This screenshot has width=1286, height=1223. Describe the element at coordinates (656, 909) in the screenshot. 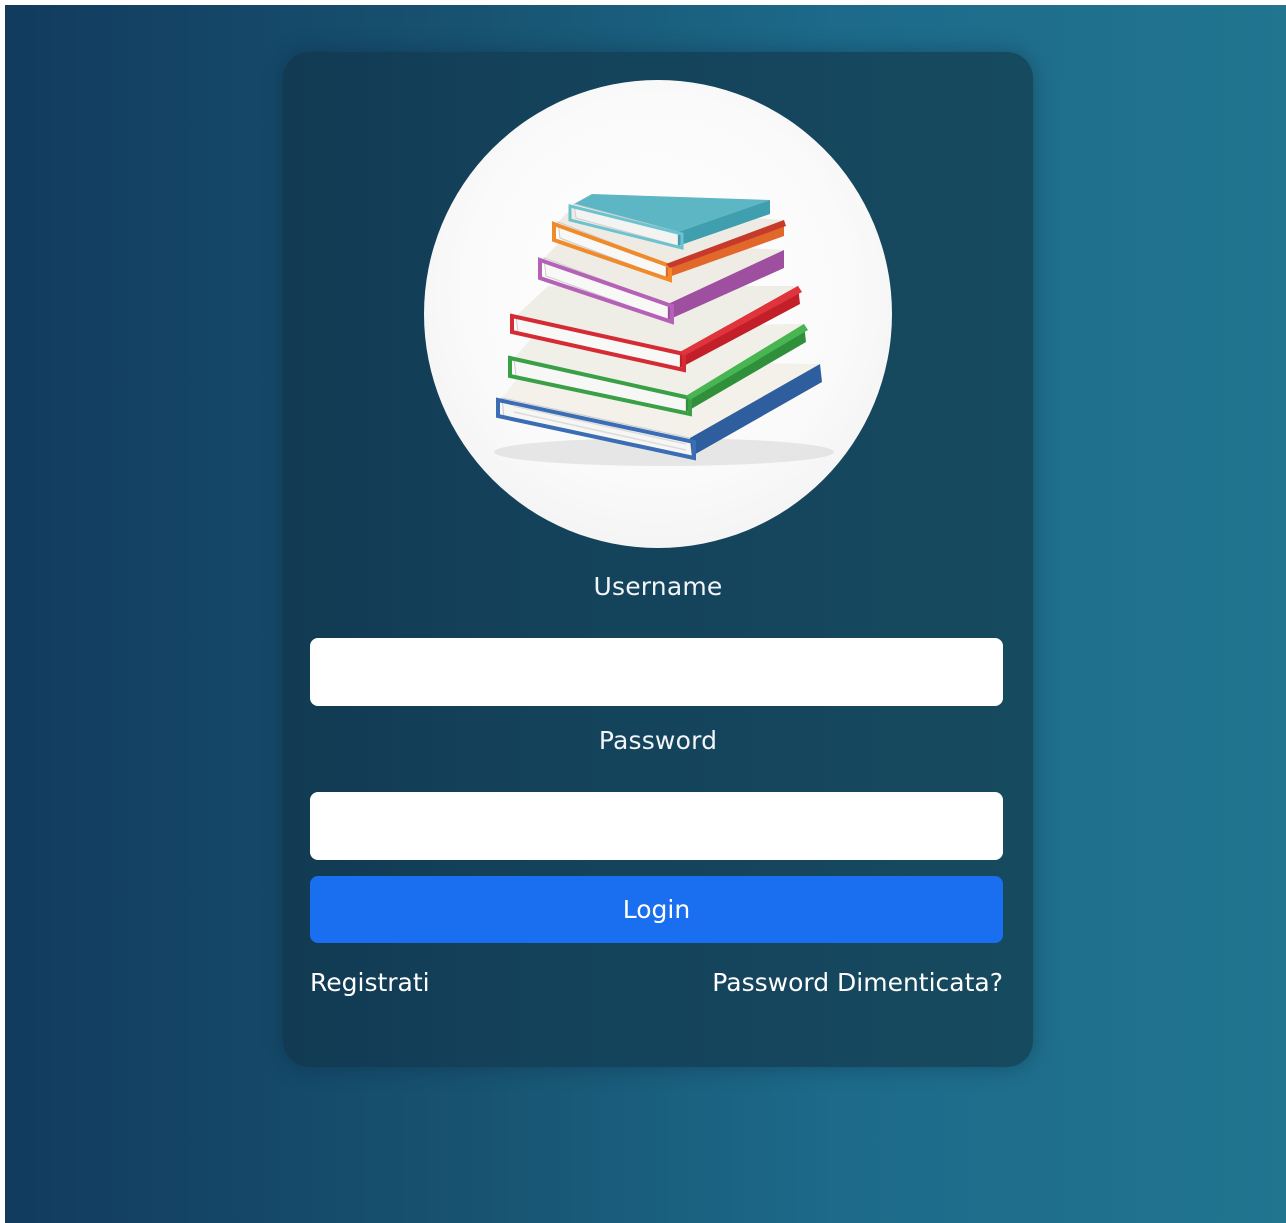

I see `login-button: Login` at that location.